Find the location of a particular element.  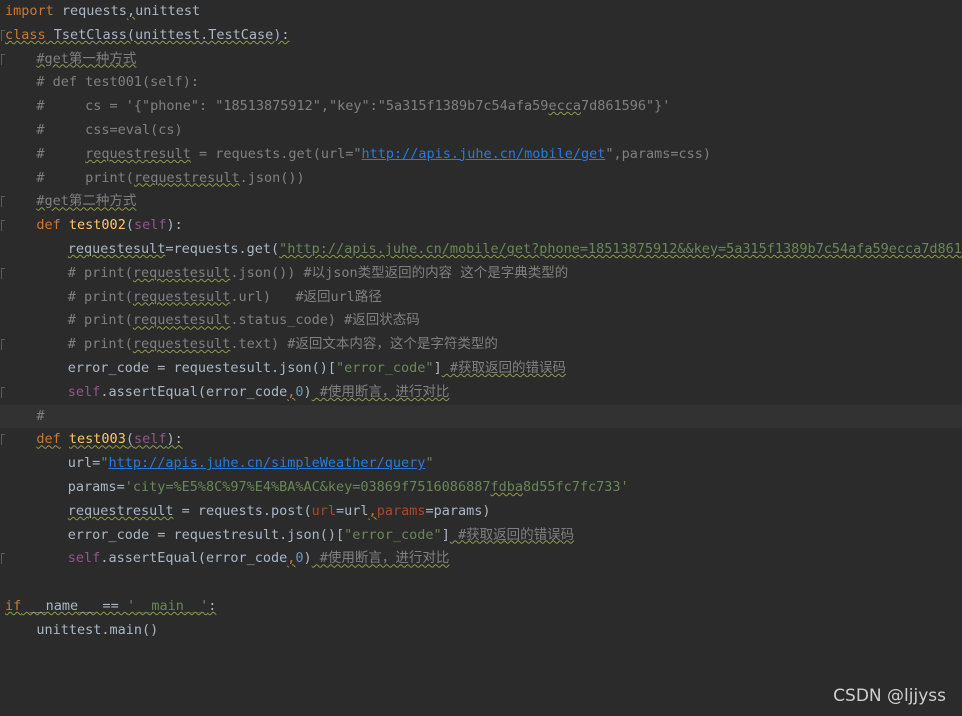

code-token: ): is located at coordinates (174, 439).